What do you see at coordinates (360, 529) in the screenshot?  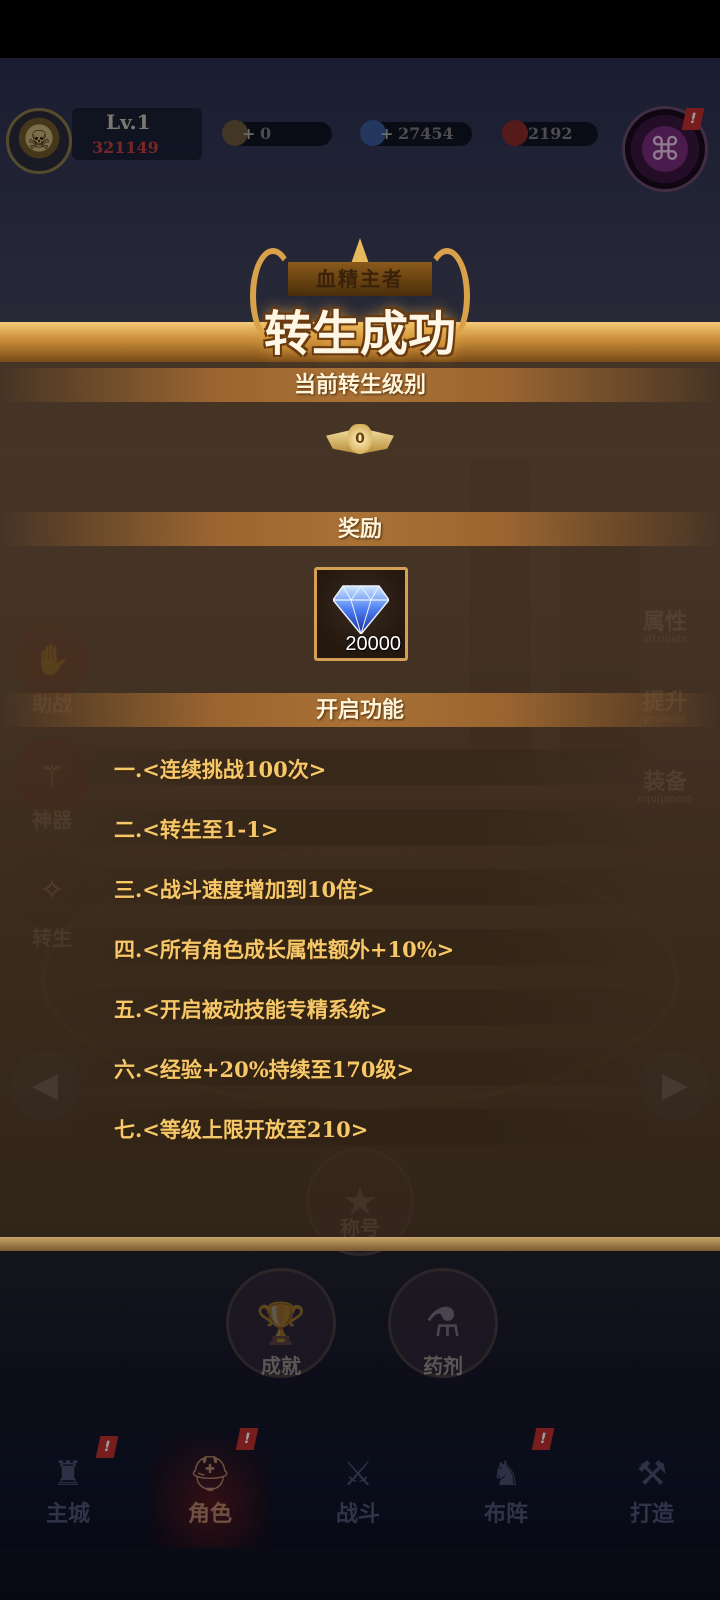 I see `reward-section-header: 奖励` at bounding box center [360, 529].